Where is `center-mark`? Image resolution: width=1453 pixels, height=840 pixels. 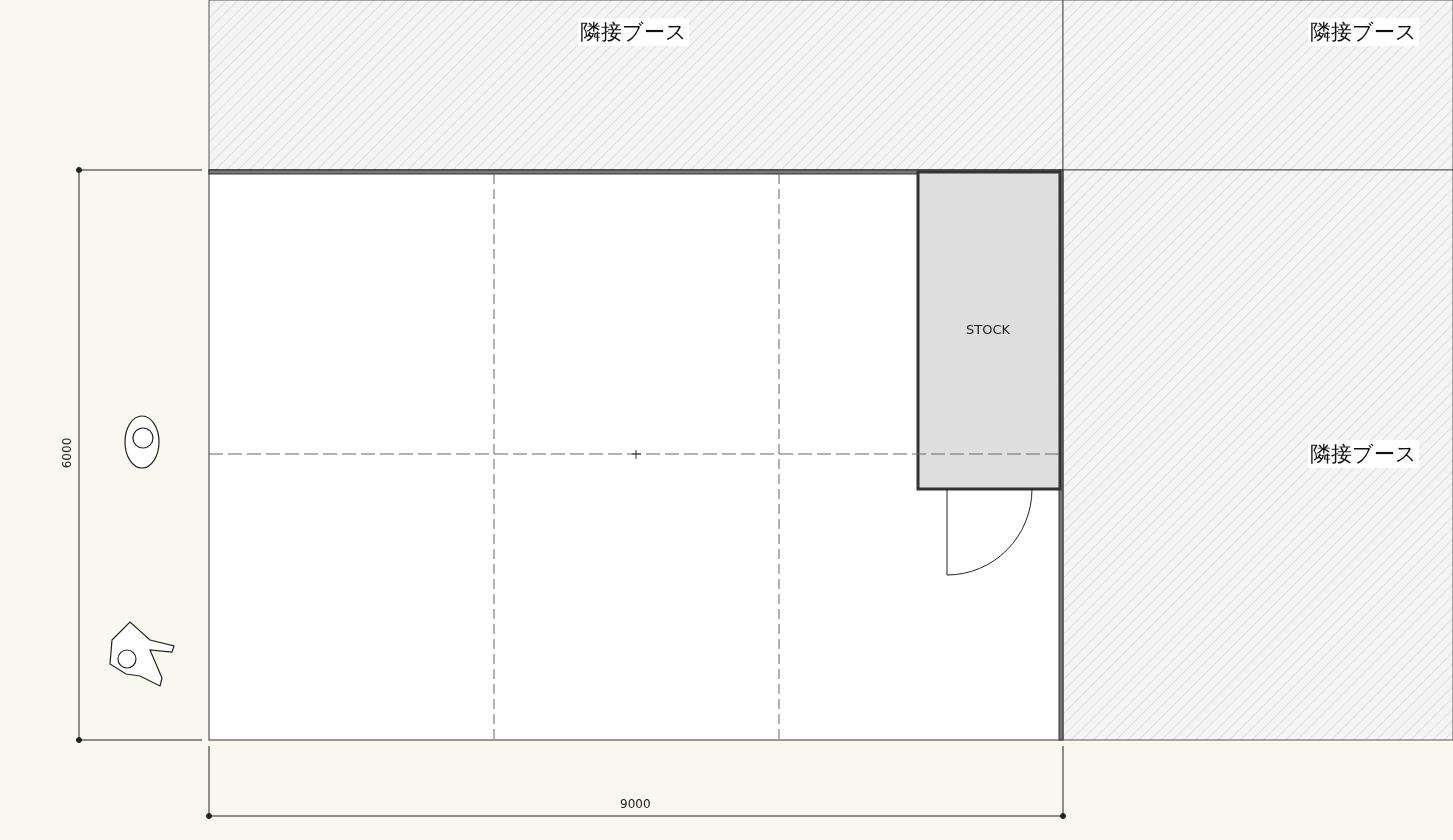 center-mark is located at coordinates (636, 454).